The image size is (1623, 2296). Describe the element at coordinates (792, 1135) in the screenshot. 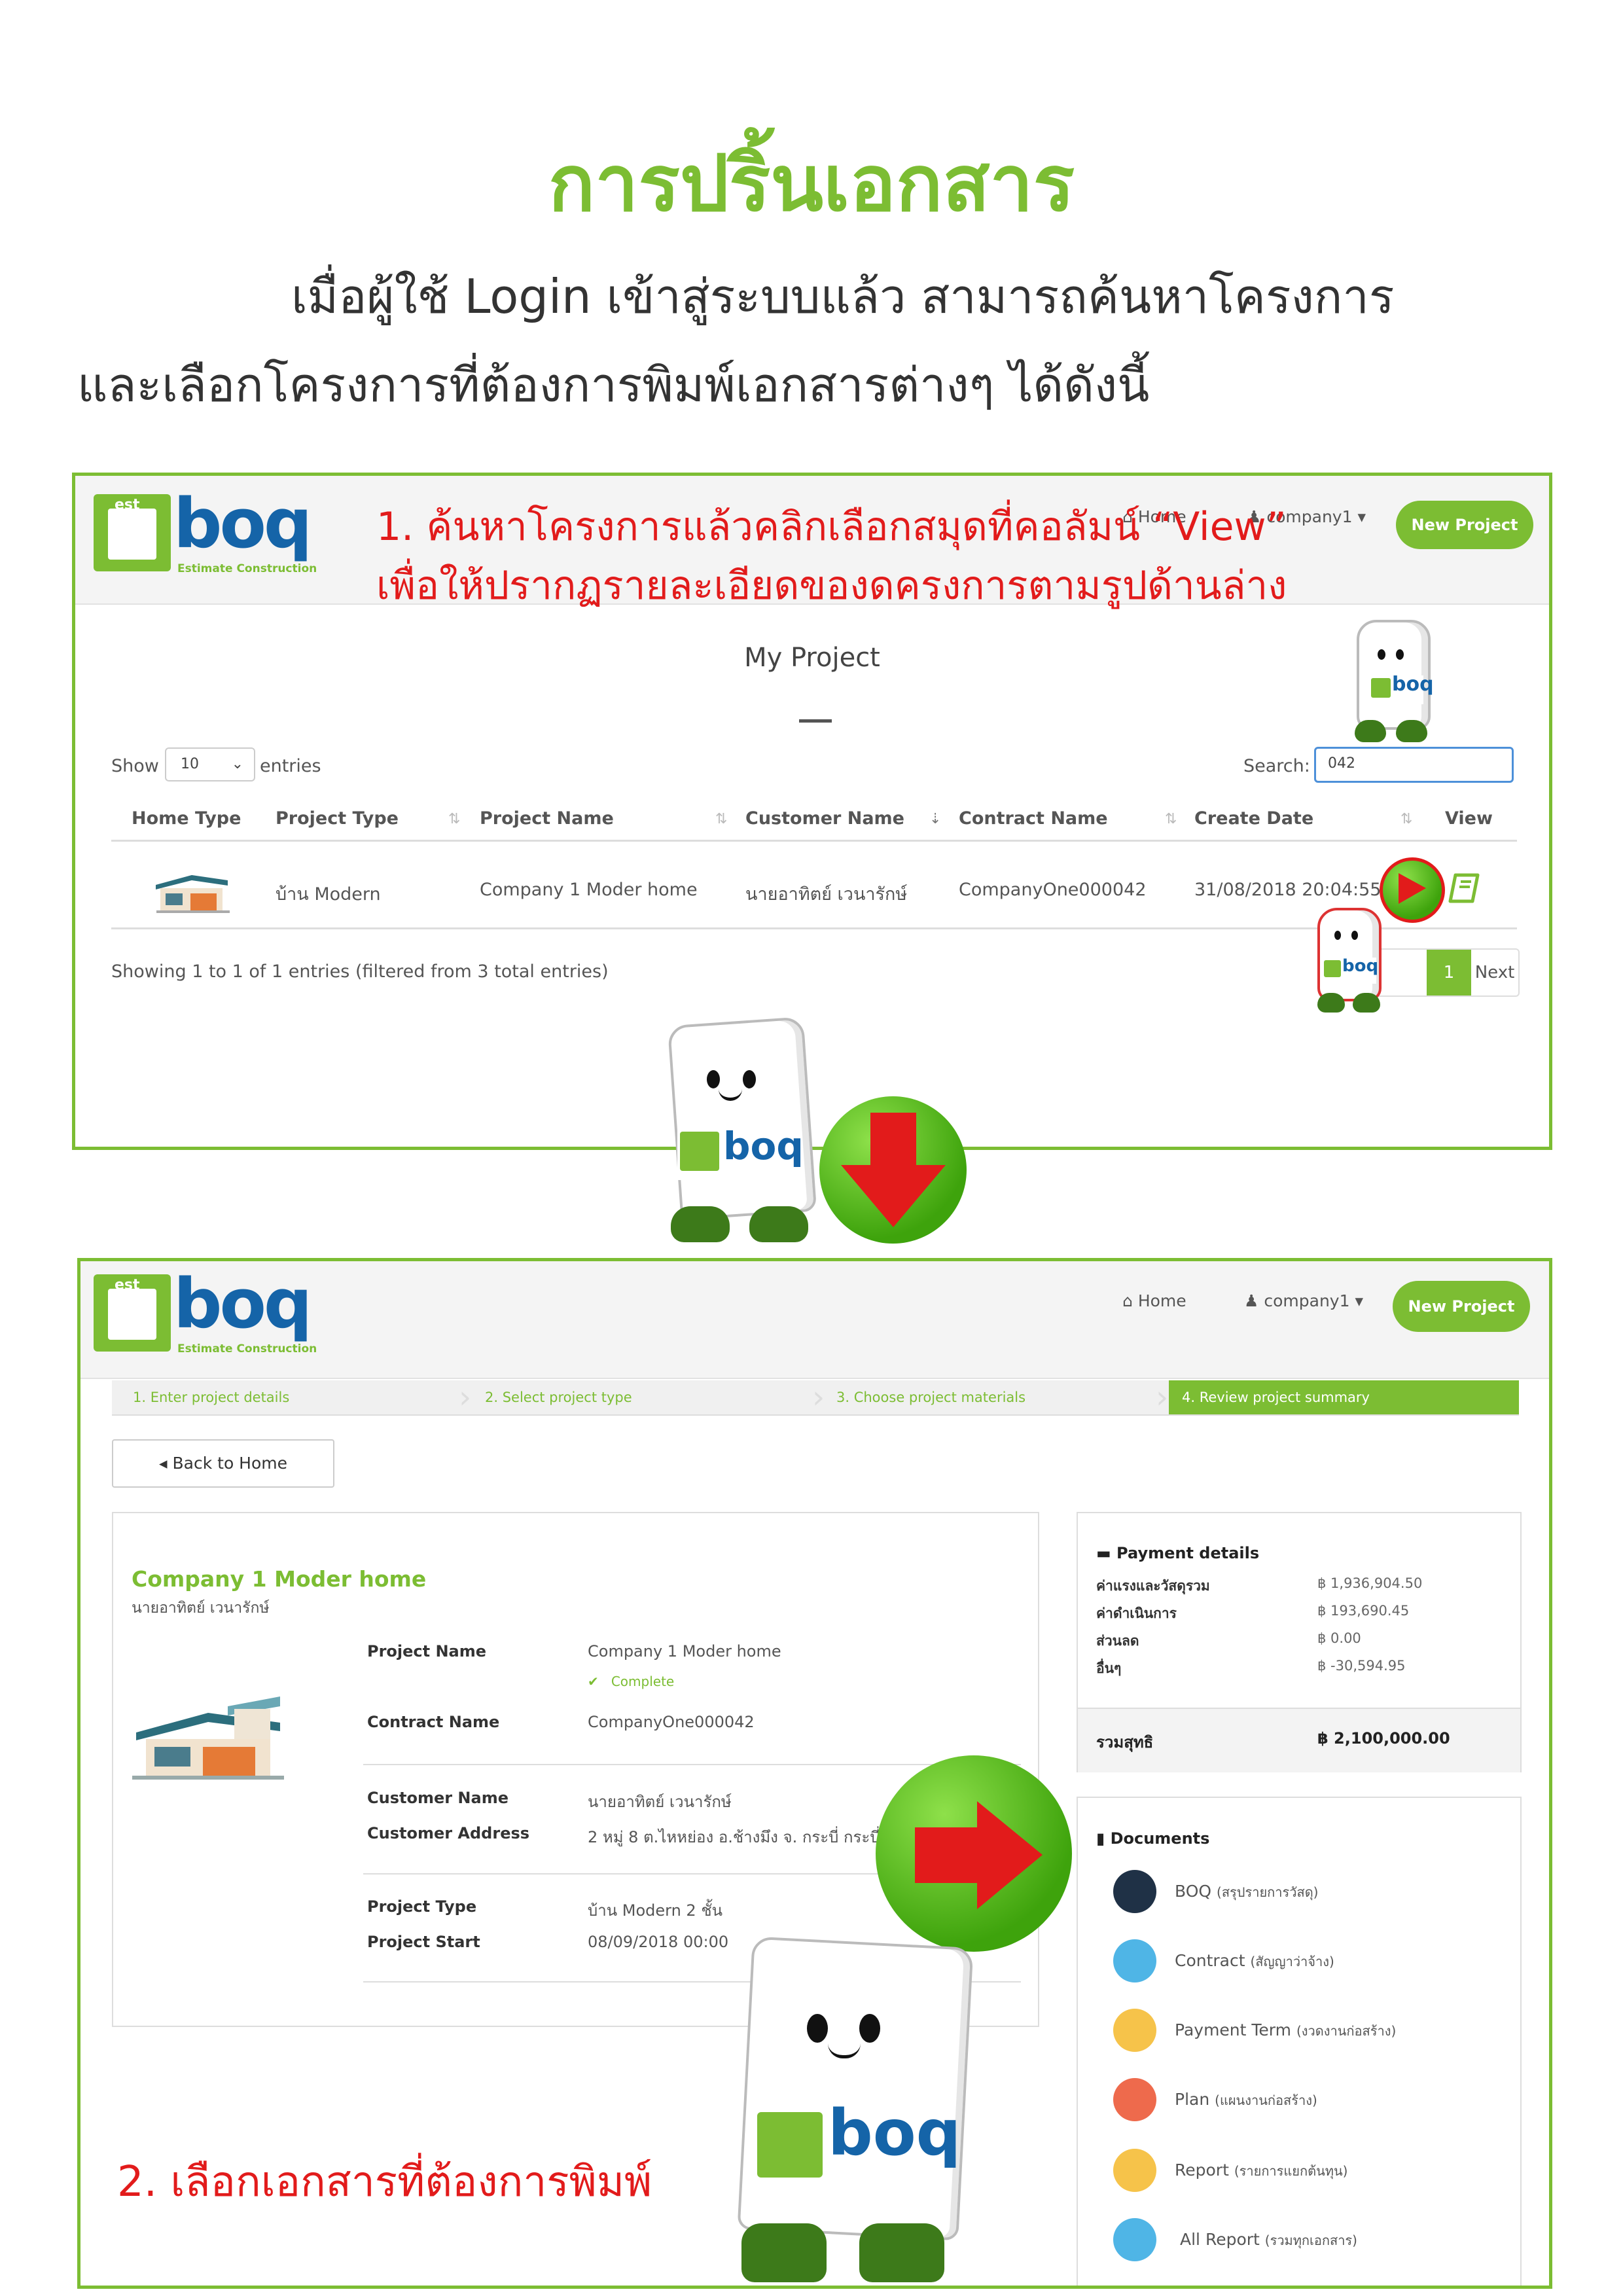

I see `mascot-down-pointer: boq` at that location.